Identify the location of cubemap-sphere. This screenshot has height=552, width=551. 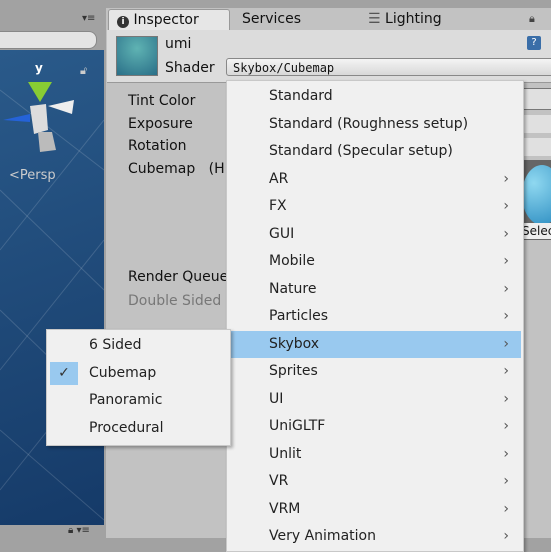
(536, 195).